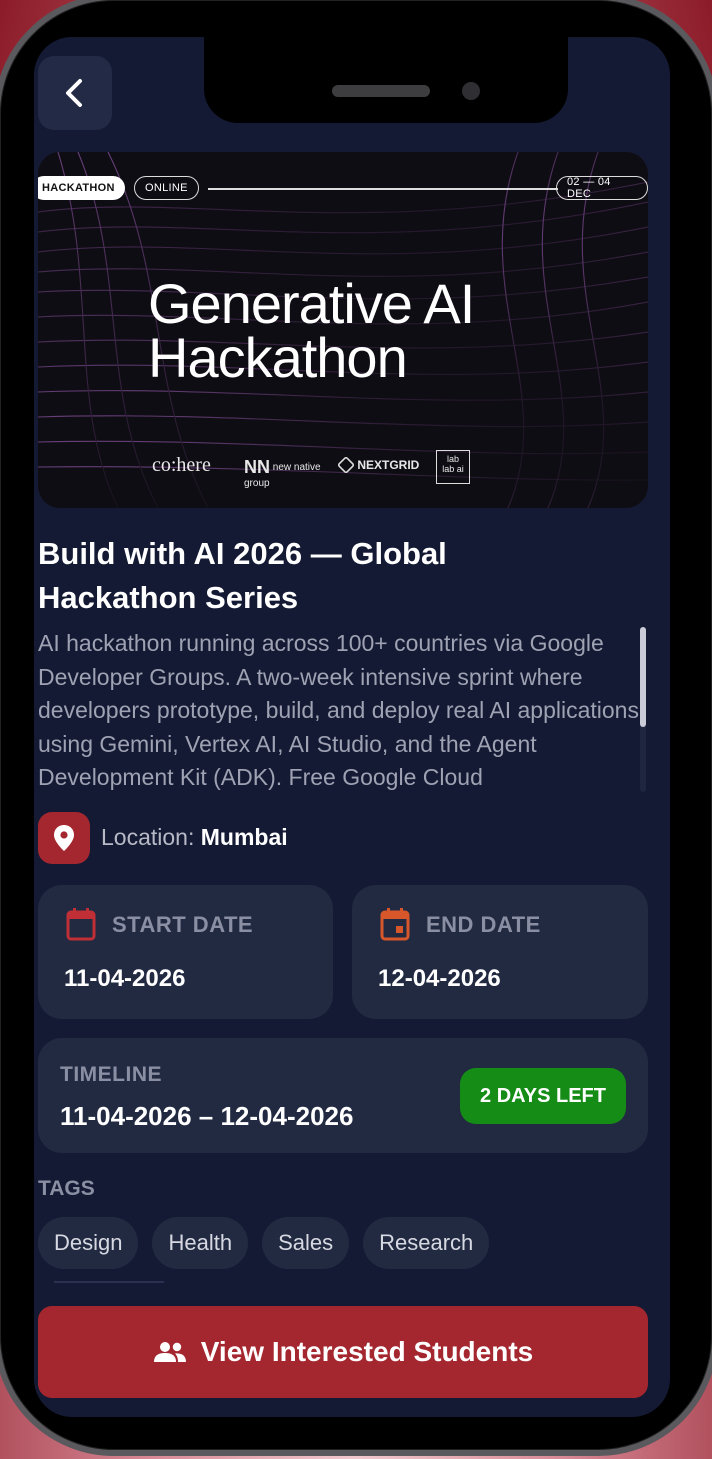  What do you see at coordinates (453, 467) in the screenshot?
I see `sponsor-lablab-logo: lab lab ai` at bounding box center [453, 467].